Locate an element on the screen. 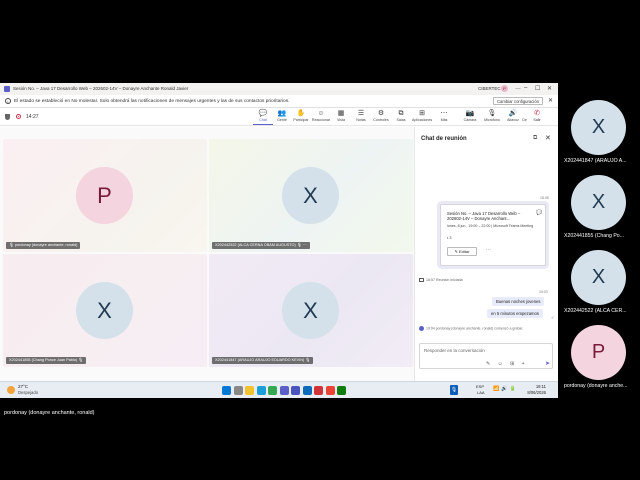 The height and width of the screenshot is (480, 640). close-notice-button: ✕ is located at coordinates (550, 100).